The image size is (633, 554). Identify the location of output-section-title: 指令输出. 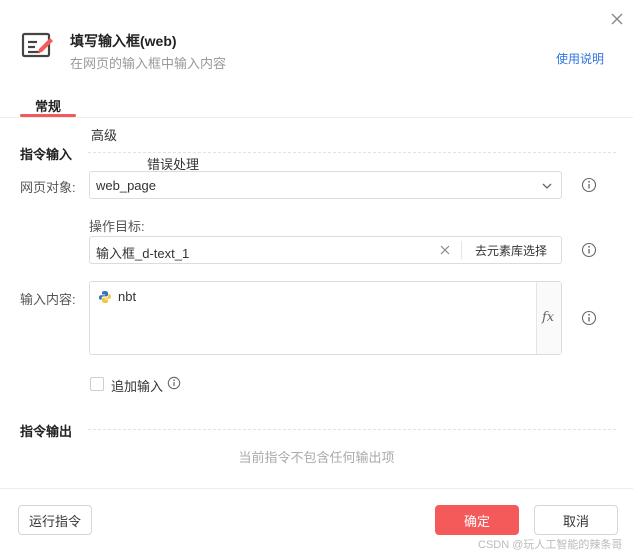
(46, 431).